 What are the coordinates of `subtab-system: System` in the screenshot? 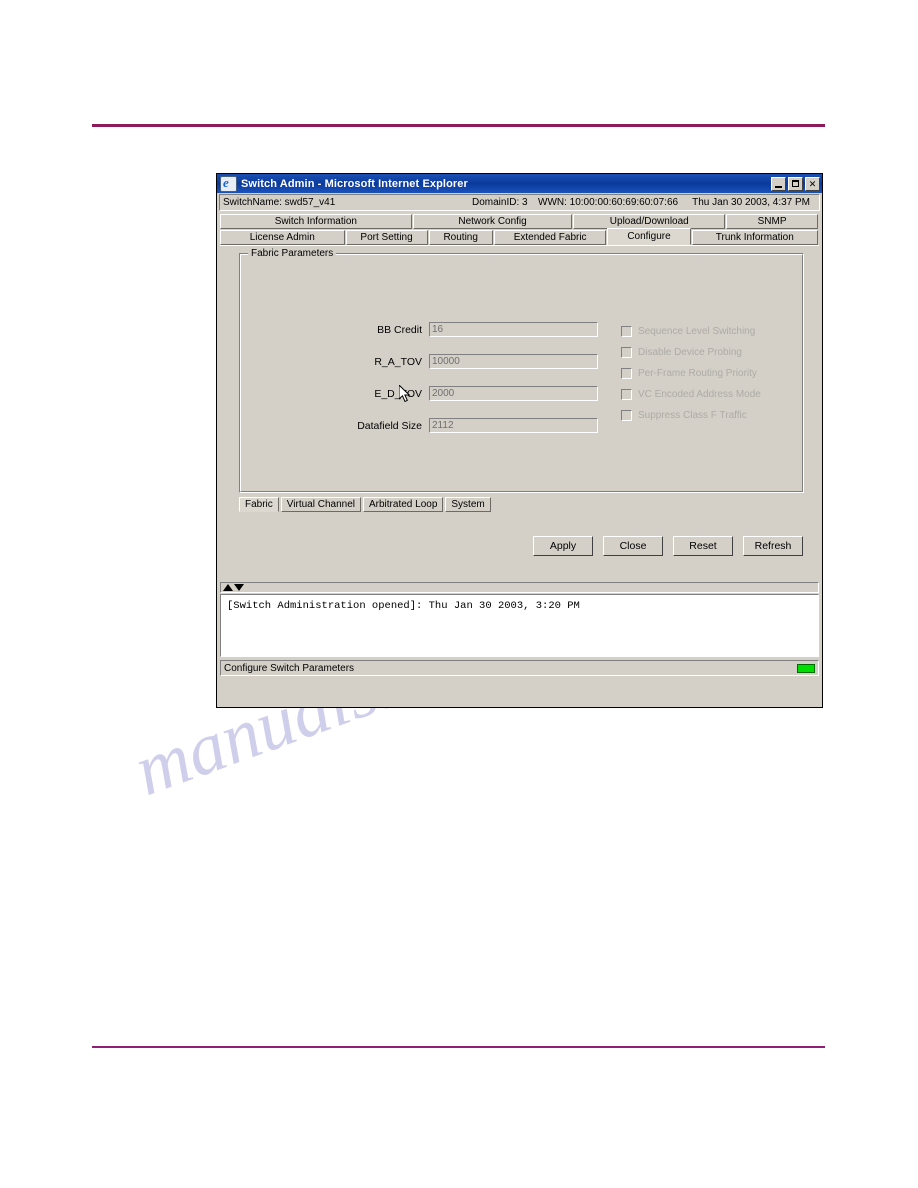 It's located at (468, 504).